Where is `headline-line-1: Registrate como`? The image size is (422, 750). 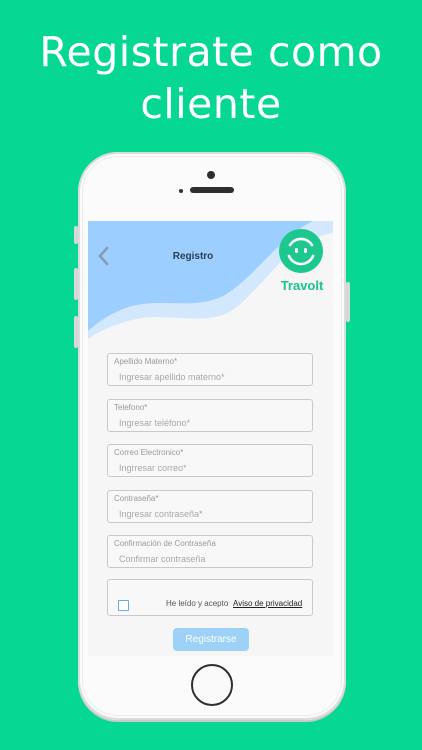 headline-line-1: Registrate como is located at coordinates (211, 52).